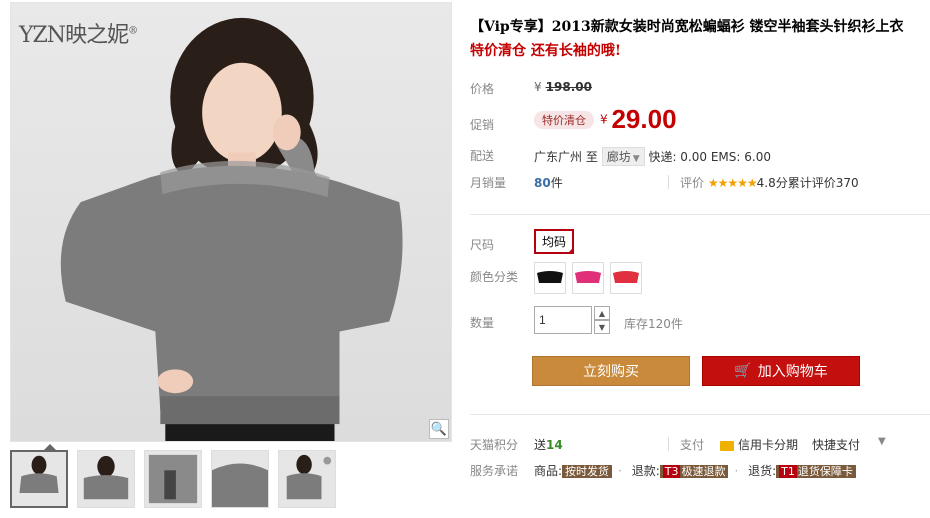  What do you see at coordinates (78, 35) in the screenshot?
I see `brand-logo: YZN映之妮®` at bounding box center [78, 35].